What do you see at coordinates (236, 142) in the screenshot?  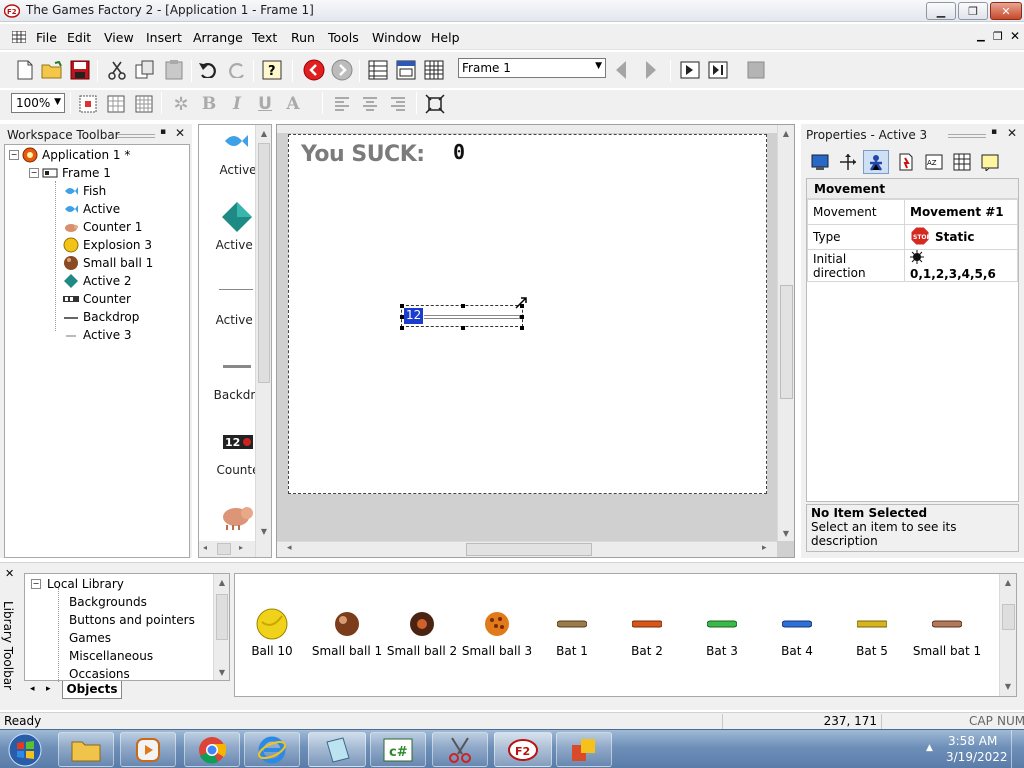 I see `fish-icon` at bounding box center [236, 142].